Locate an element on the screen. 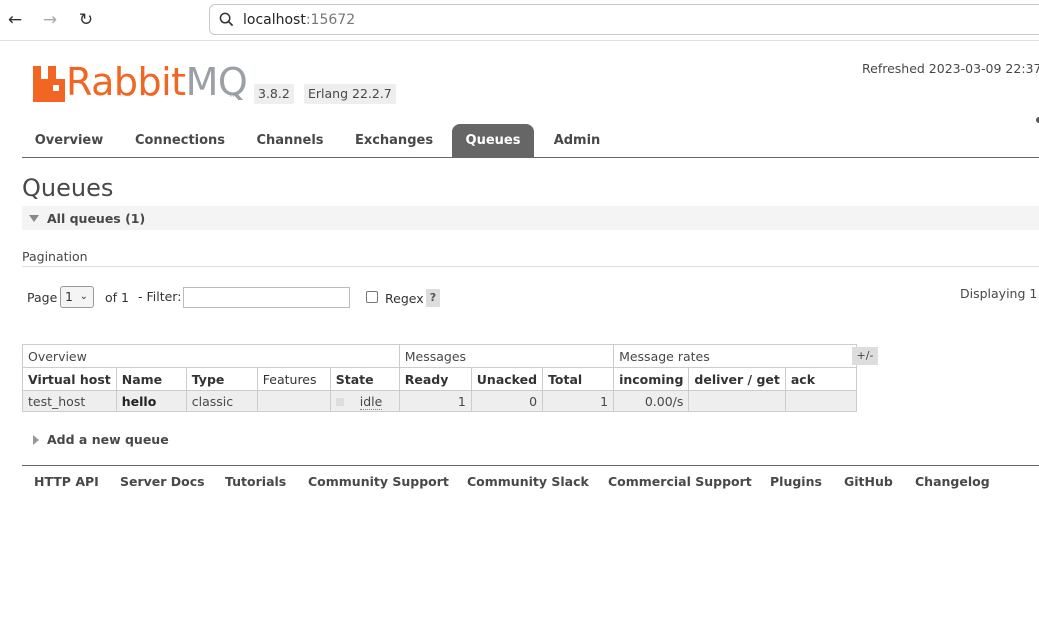 Image resolution: width=1039 pixels, height=624 pixels. cell-state: idle is located at coordinates (364, 401).